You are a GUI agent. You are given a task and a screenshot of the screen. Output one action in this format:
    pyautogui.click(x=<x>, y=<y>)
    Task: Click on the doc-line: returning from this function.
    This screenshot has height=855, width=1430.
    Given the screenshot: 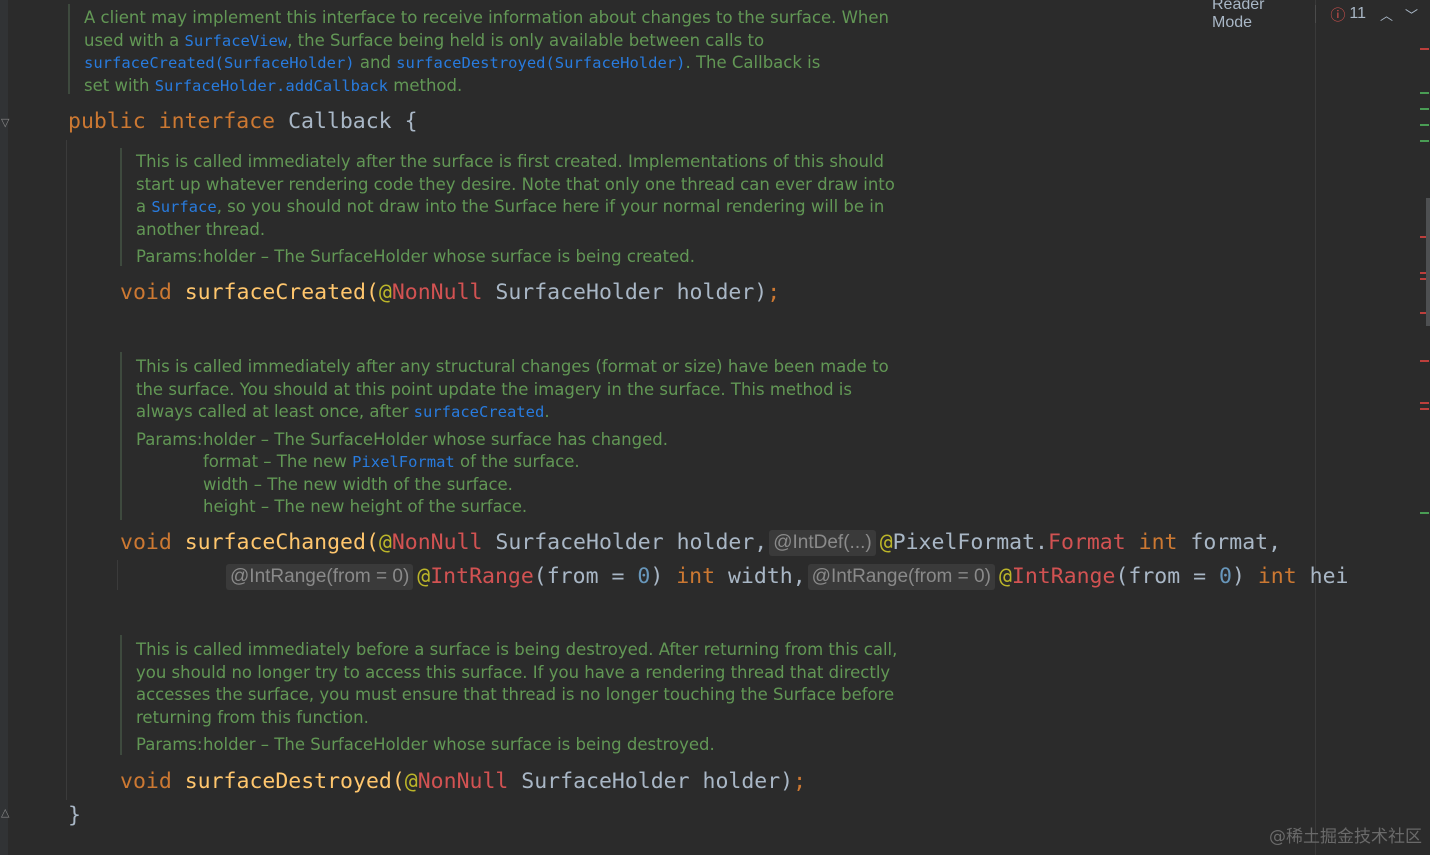 What is the action you would take?
    pyautogui.click(x=252, y=717)
    